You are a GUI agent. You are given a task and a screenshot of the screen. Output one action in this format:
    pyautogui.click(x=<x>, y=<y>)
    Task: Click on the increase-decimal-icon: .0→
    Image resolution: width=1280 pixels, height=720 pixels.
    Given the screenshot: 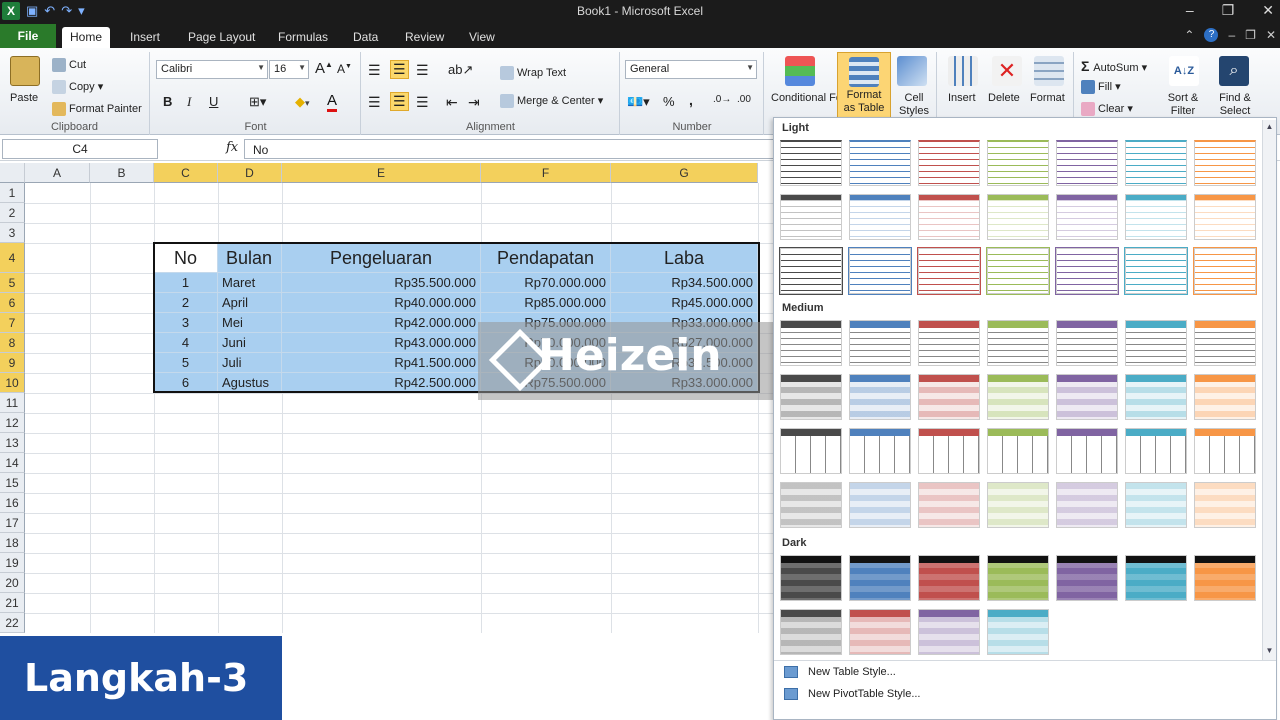 What is the action you would take?
    pyautogui.click(x=722, y=99)
    